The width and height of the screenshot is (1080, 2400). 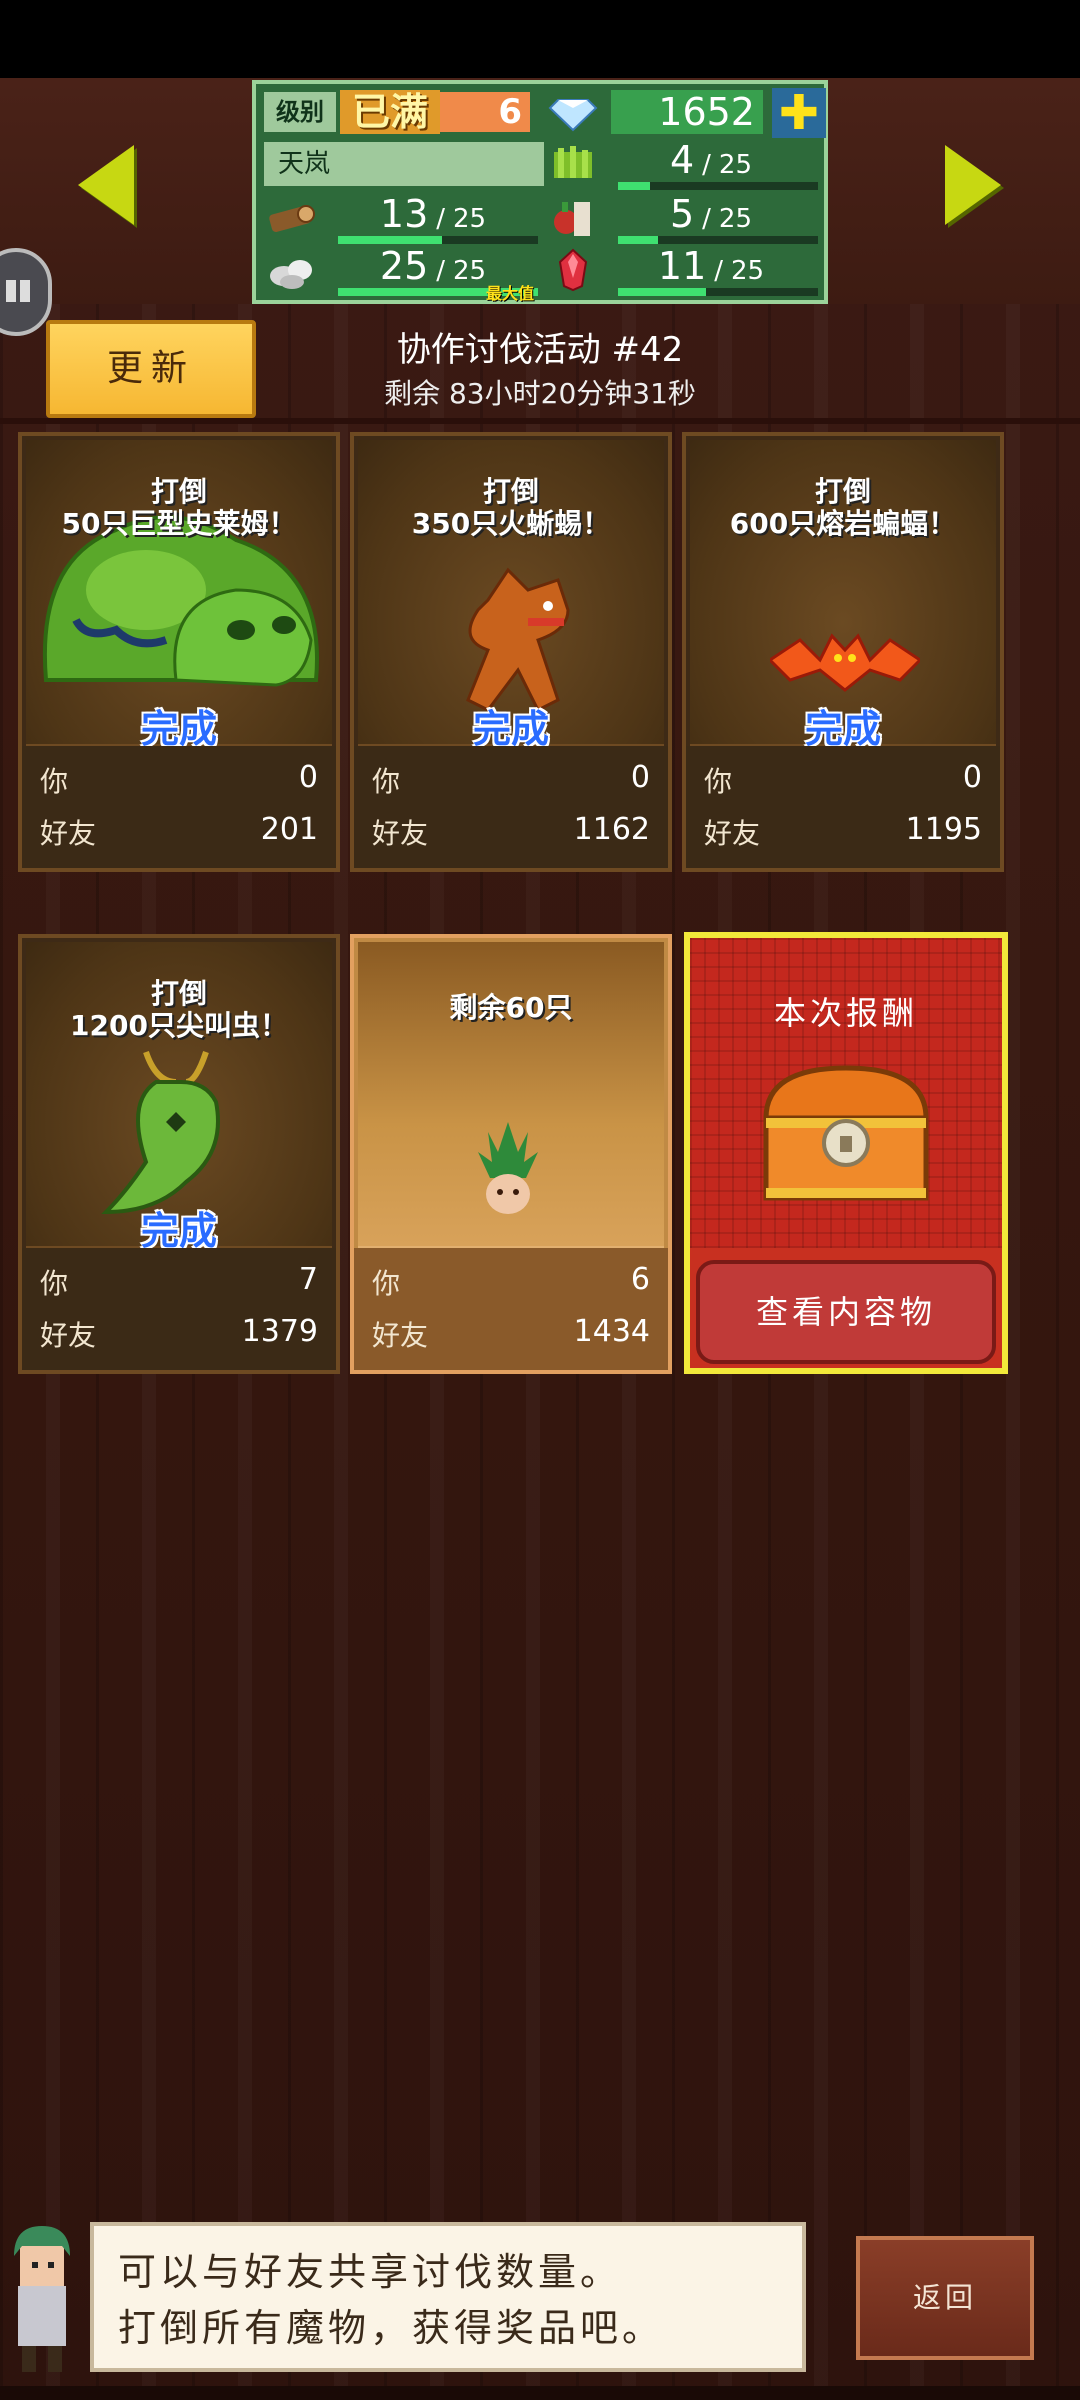 I want to click on card-stats: 你 7 好友 1379, so click(x=179, y=1309).